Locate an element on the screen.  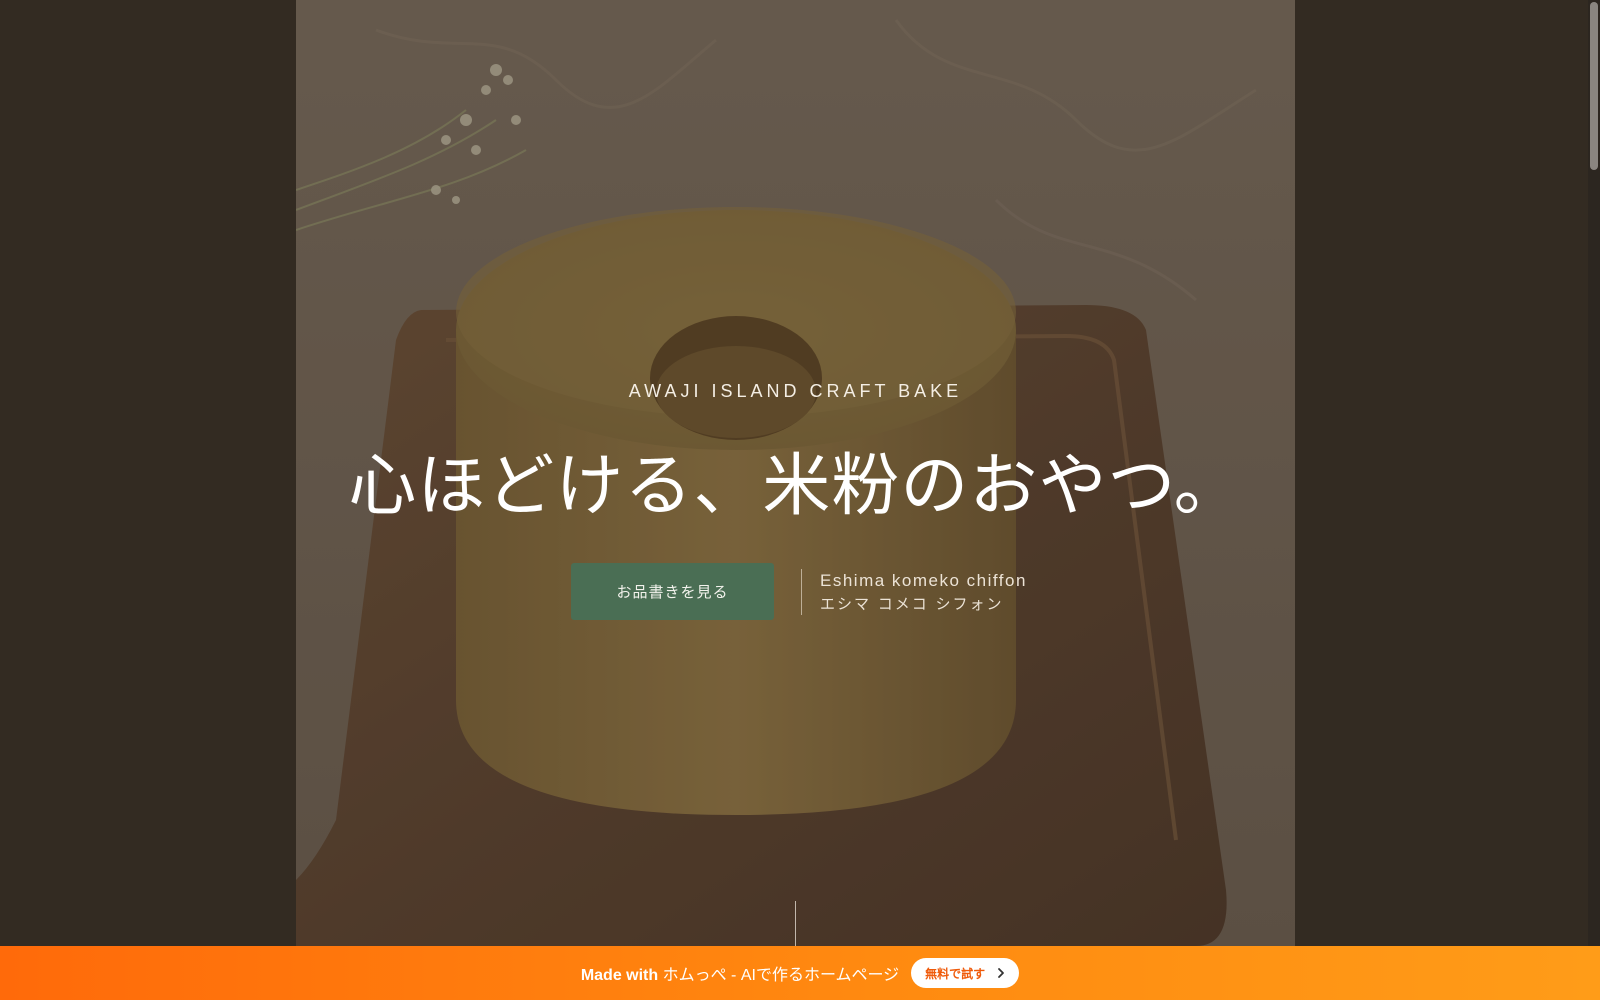
scroll-indicator-line is located at coordinates (795, 923).